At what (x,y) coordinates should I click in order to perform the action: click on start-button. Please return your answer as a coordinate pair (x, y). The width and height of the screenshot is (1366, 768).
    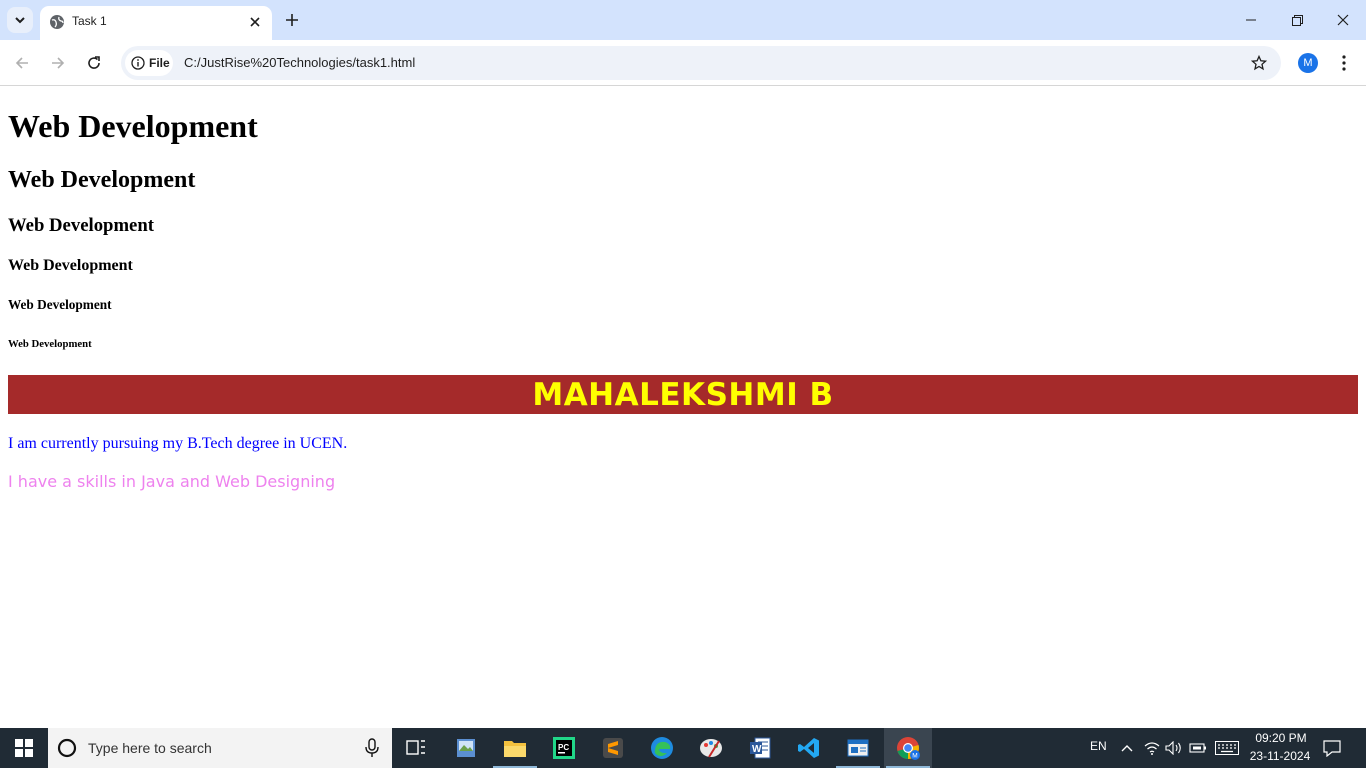
    Looking at the image, I should click on (24, 748).